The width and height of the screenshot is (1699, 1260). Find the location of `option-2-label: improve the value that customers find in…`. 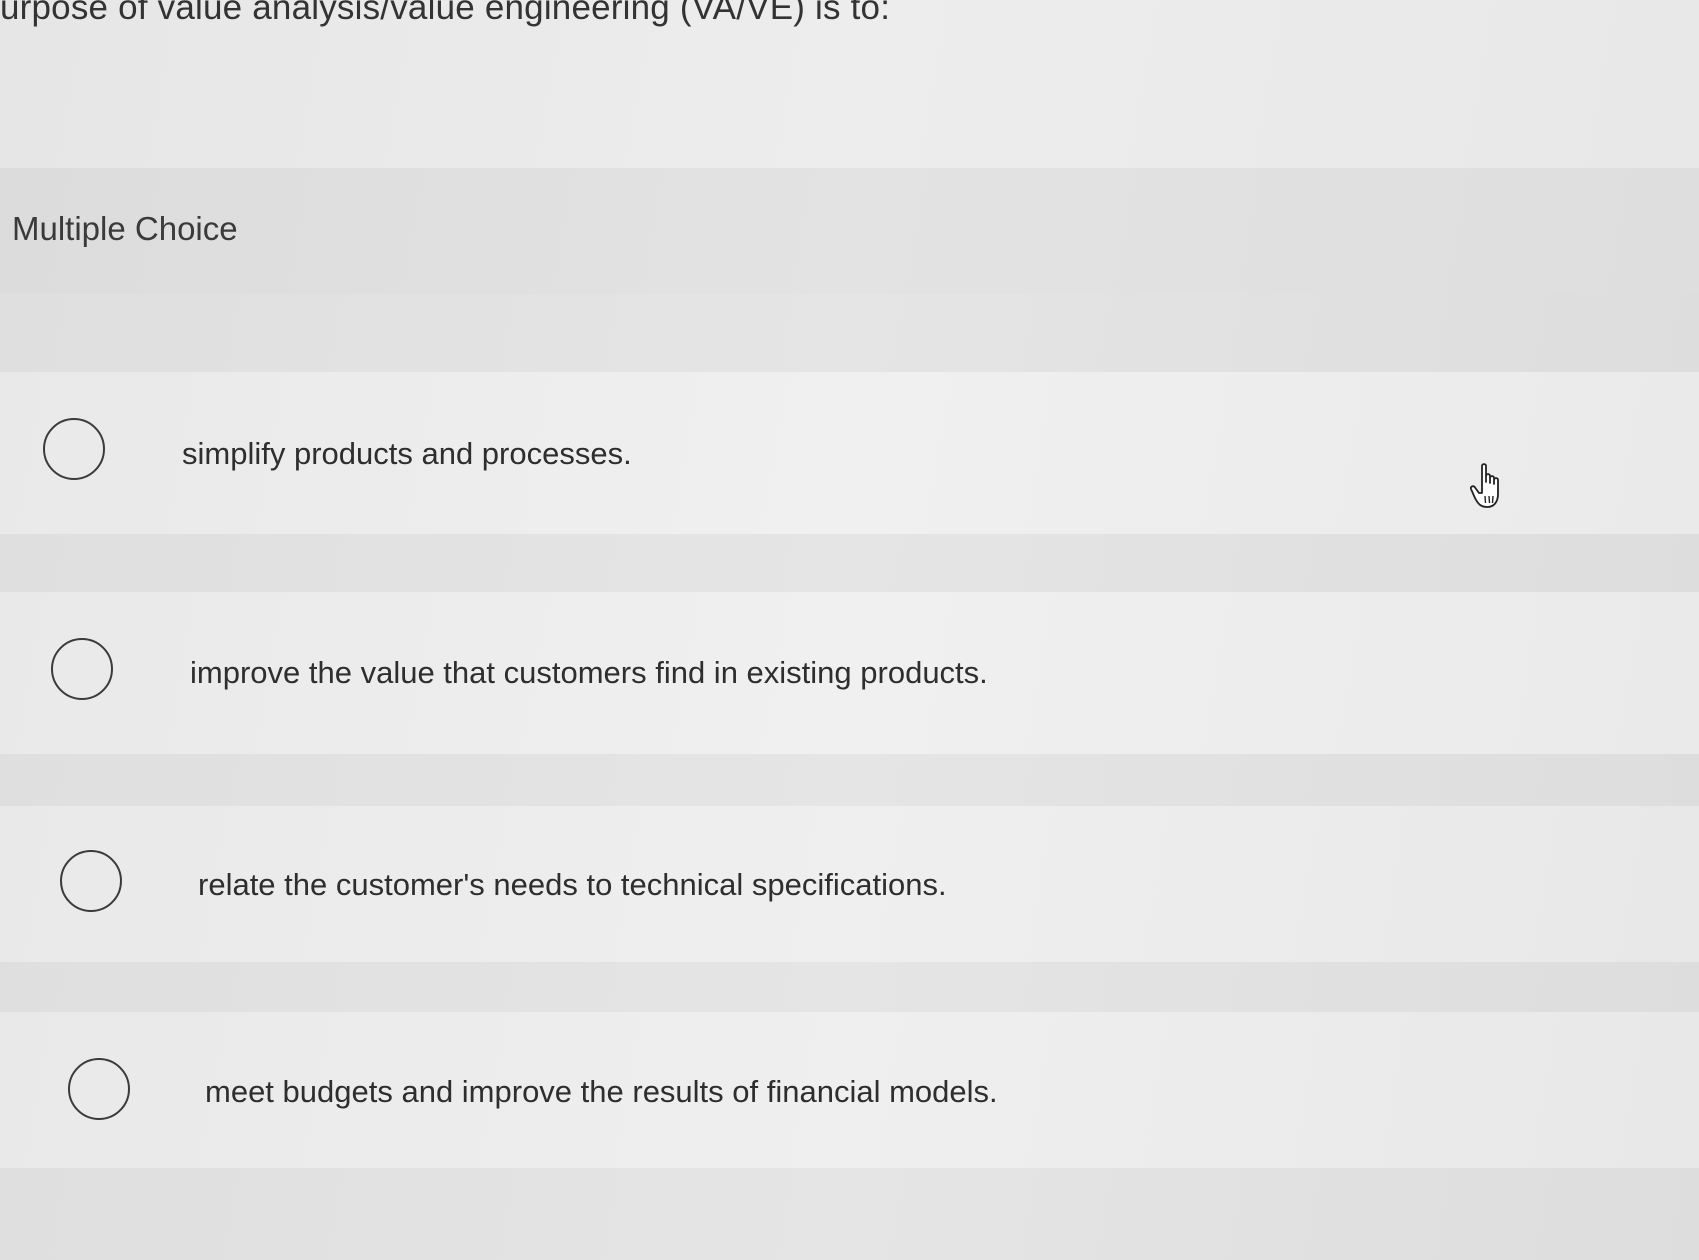

option-2-label: improve the value that customers find in… is located at coordinates (589, 673).